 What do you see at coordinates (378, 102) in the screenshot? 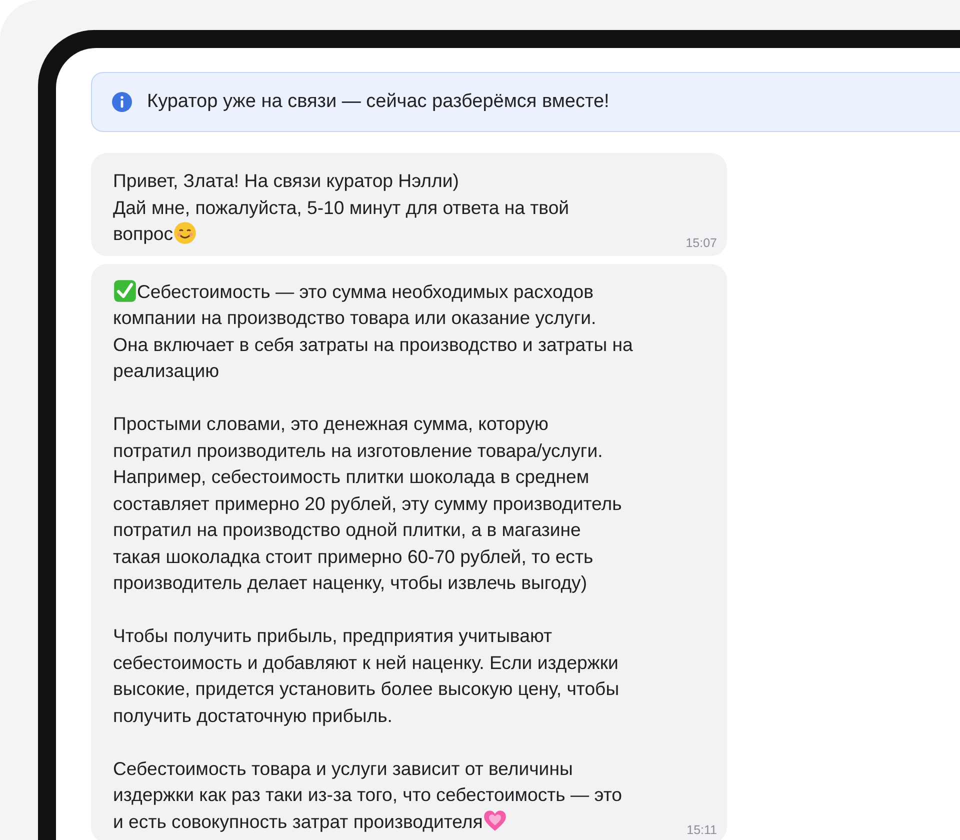
I see `banner-text: Куратор уже на связи — сейчас разберёмся вместе!` at bounding box center [378, 102].